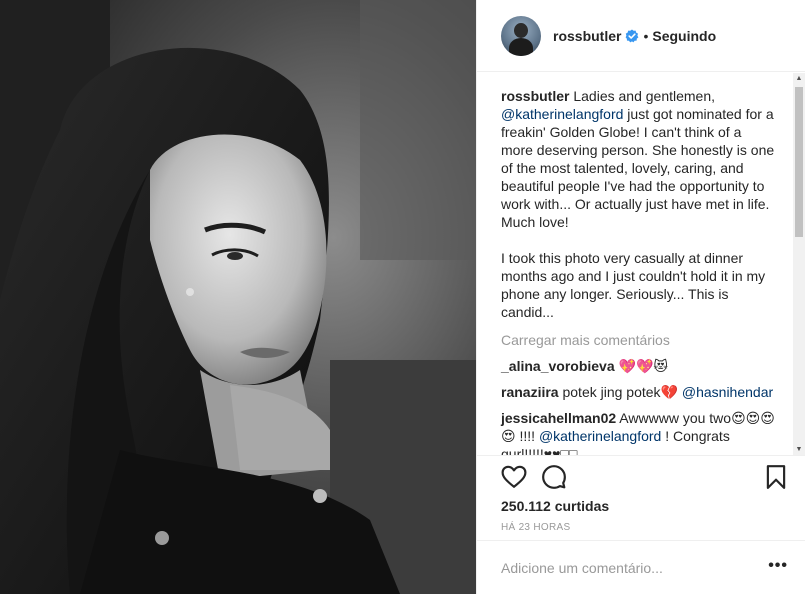 The height and width of the screenshot is (594, 805). Describe the element at coordinates (554, 477) in the screenshot. I see `comment-icon` at that location.